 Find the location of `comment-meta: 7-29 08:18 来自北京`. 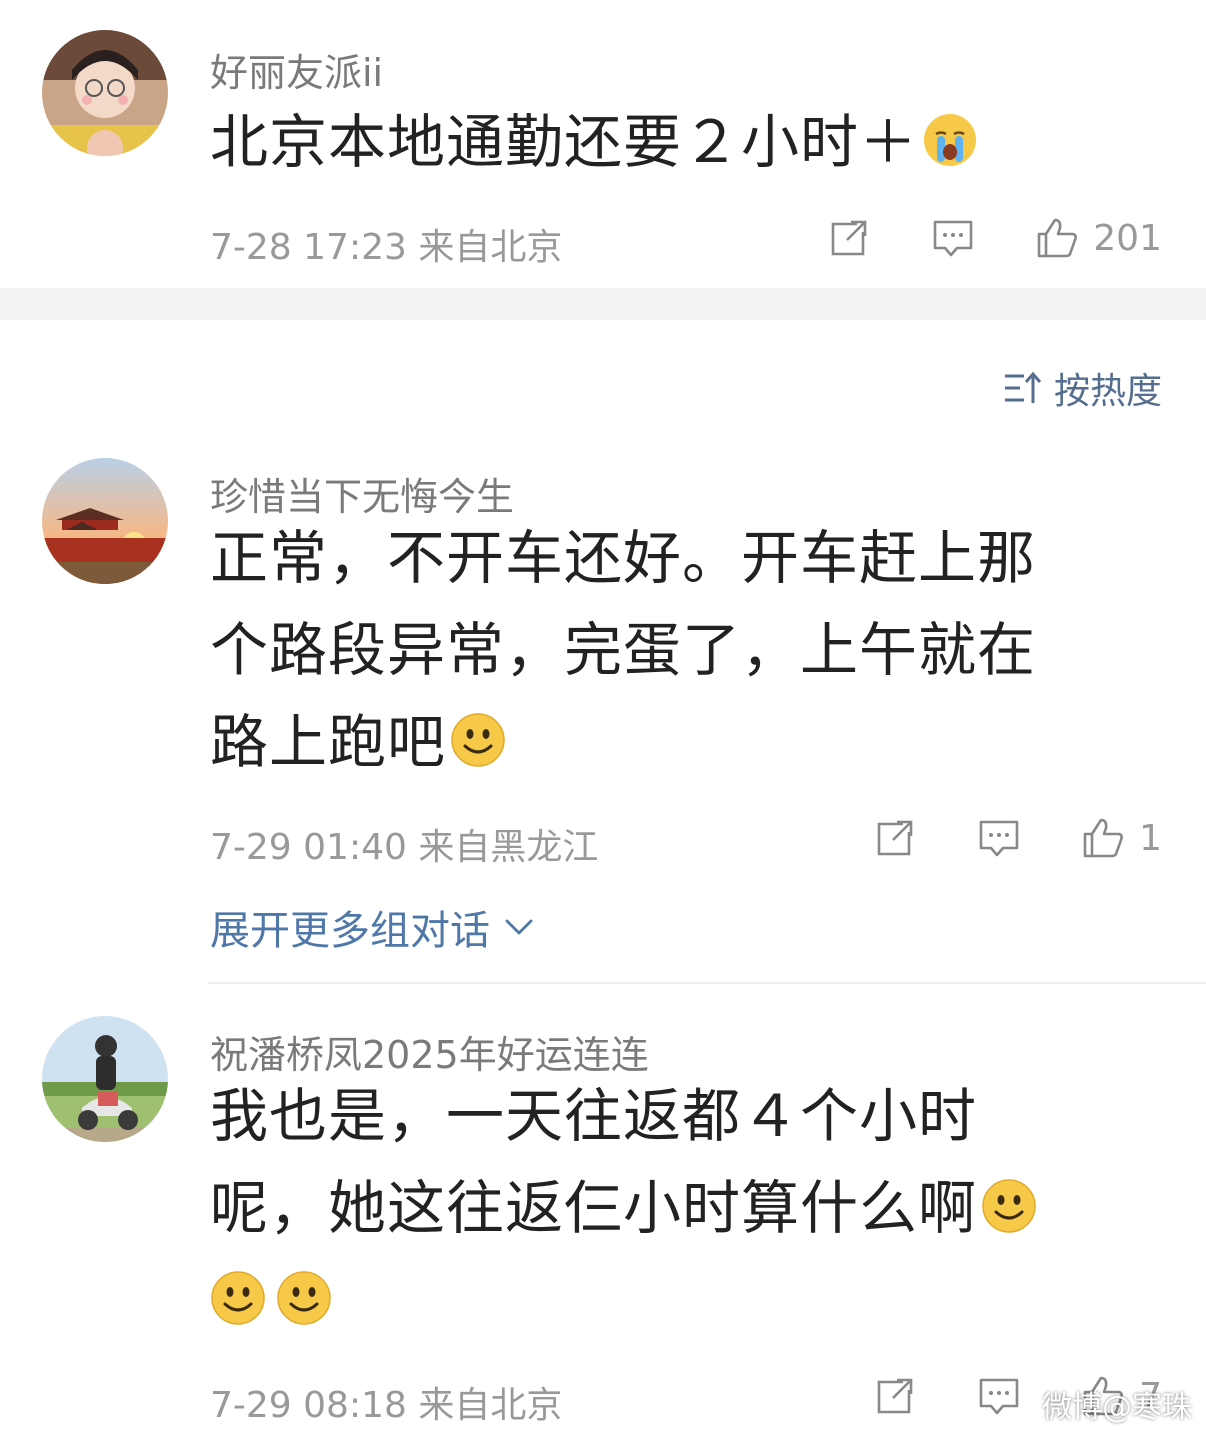

comment-meta: 7-29 08:18 来自北京 is located at coordinates (386, 1405).